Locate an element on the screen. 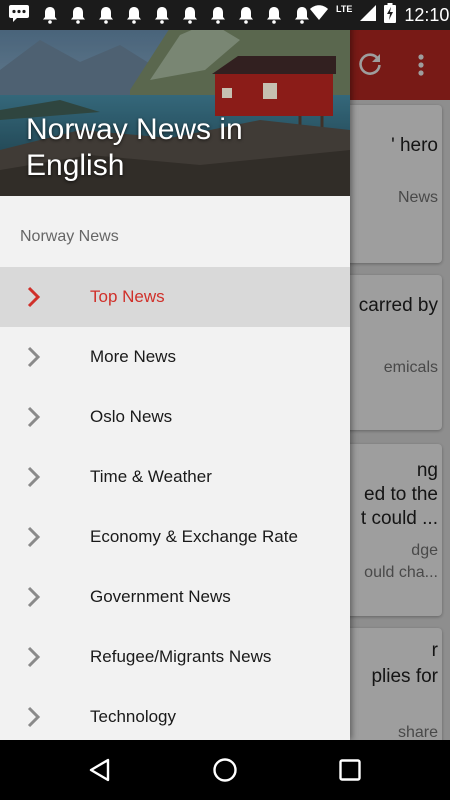  menu-item-refugee-news: Refugee/Migrants News is located at coordinates (175, 657).